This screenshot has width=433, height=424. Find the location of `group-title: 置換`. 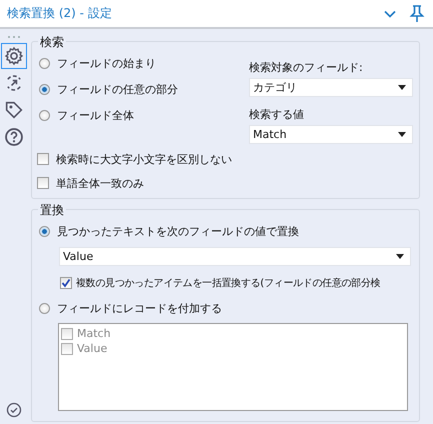

group-title: 置換 is located at coordinates (52, 210).